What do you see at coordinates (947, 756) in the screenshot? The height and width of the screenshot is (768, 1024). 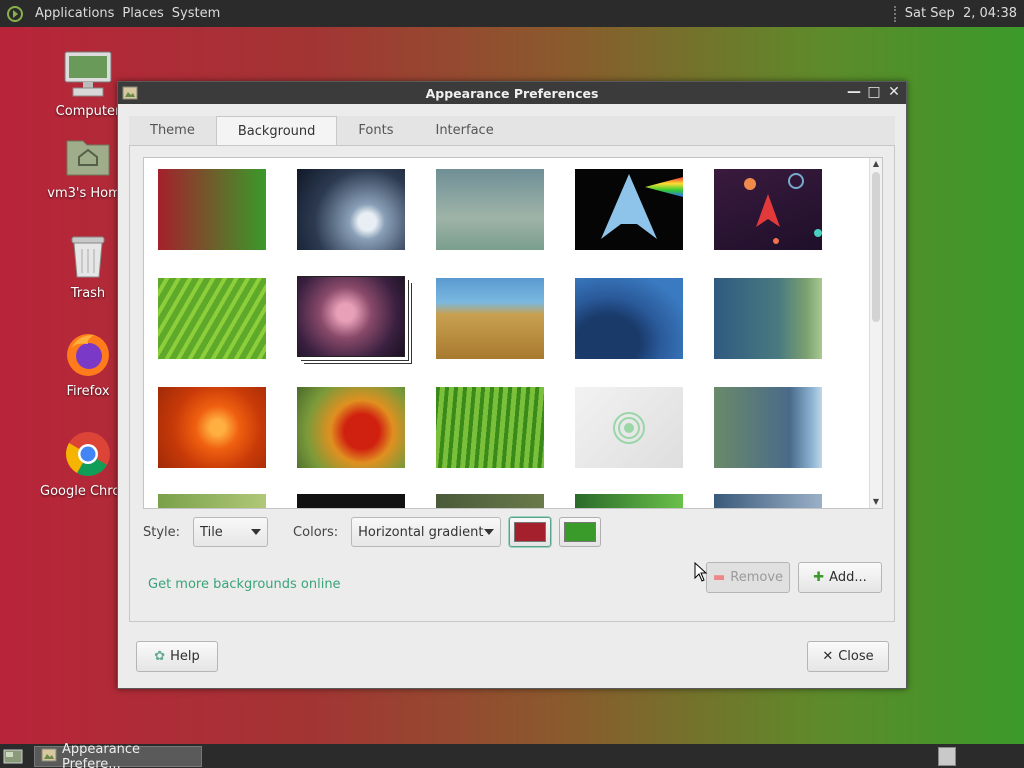 I see `workspace-switcher` at bounding box center [947, 756].